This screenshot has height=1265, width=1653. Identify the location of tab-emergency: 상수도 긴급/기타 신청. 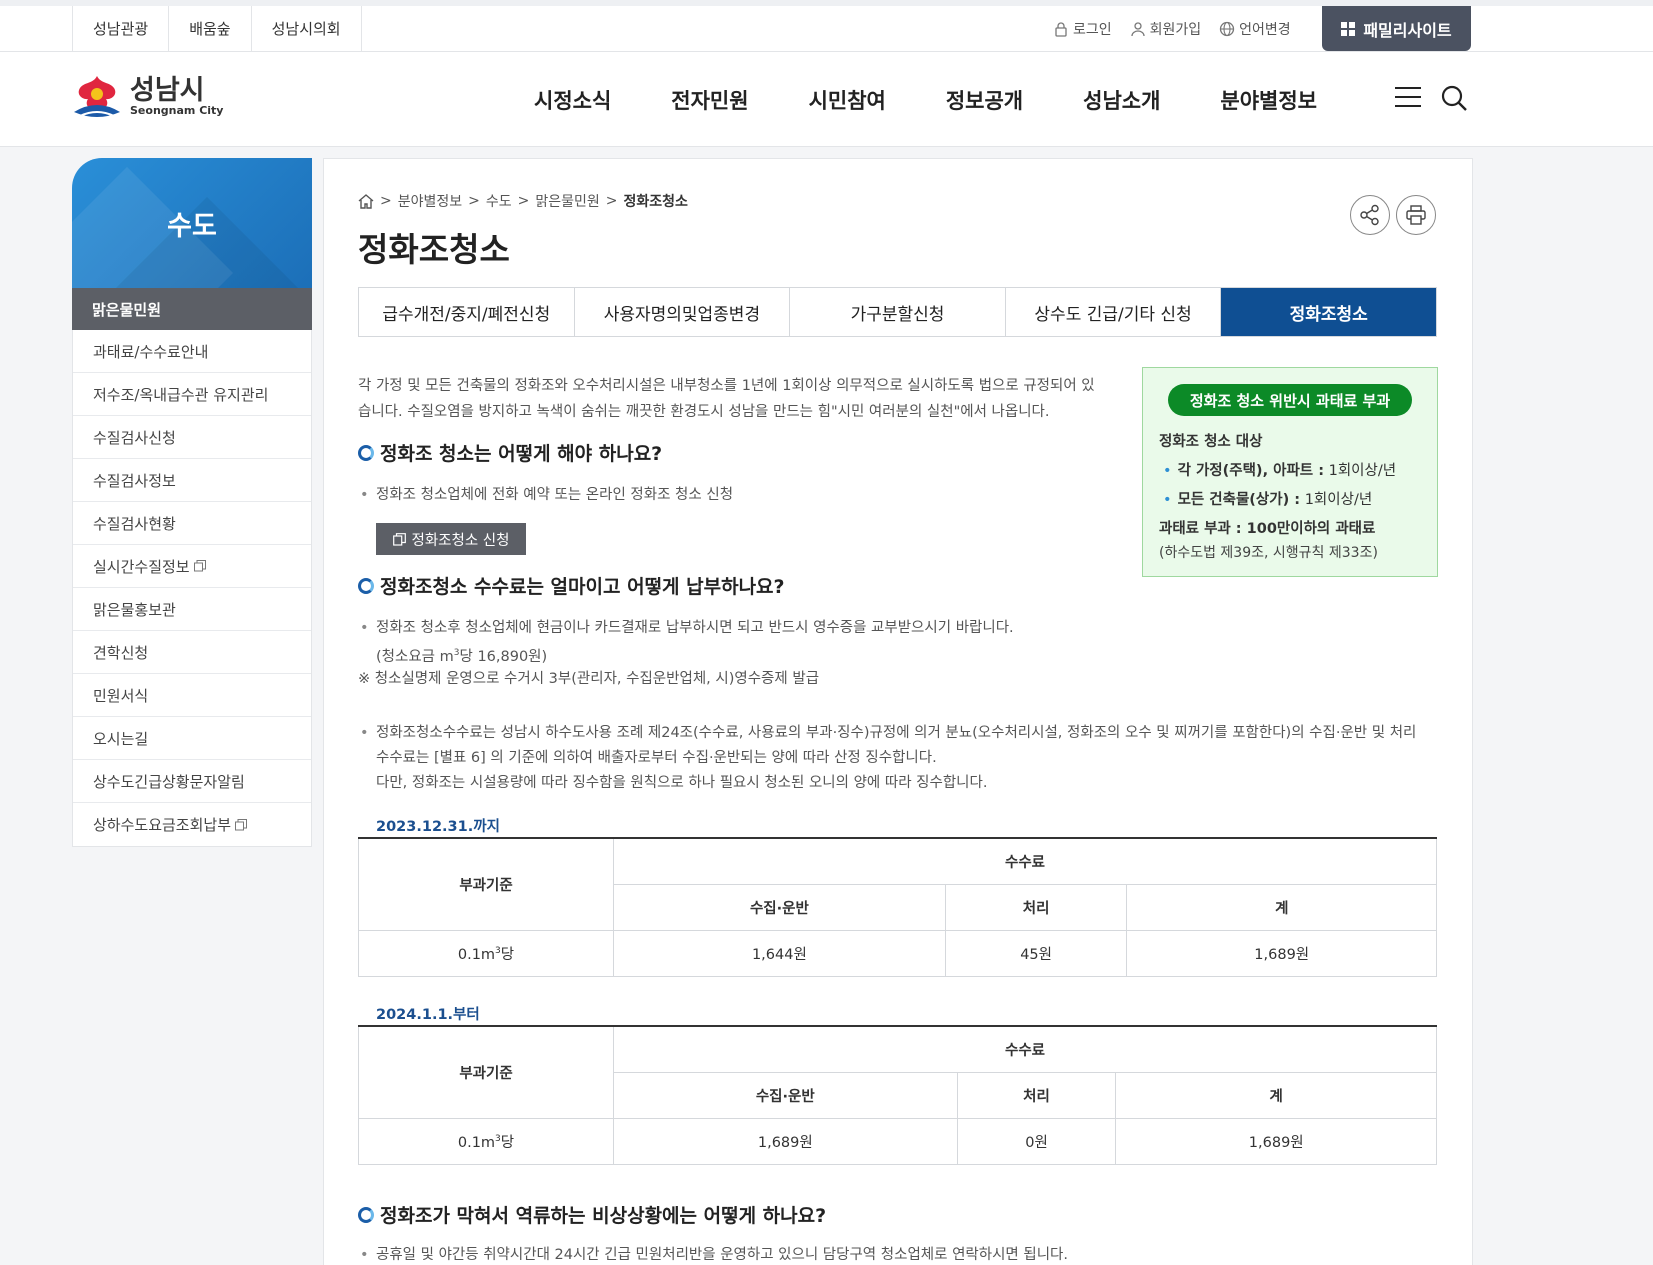
(1114, 312).